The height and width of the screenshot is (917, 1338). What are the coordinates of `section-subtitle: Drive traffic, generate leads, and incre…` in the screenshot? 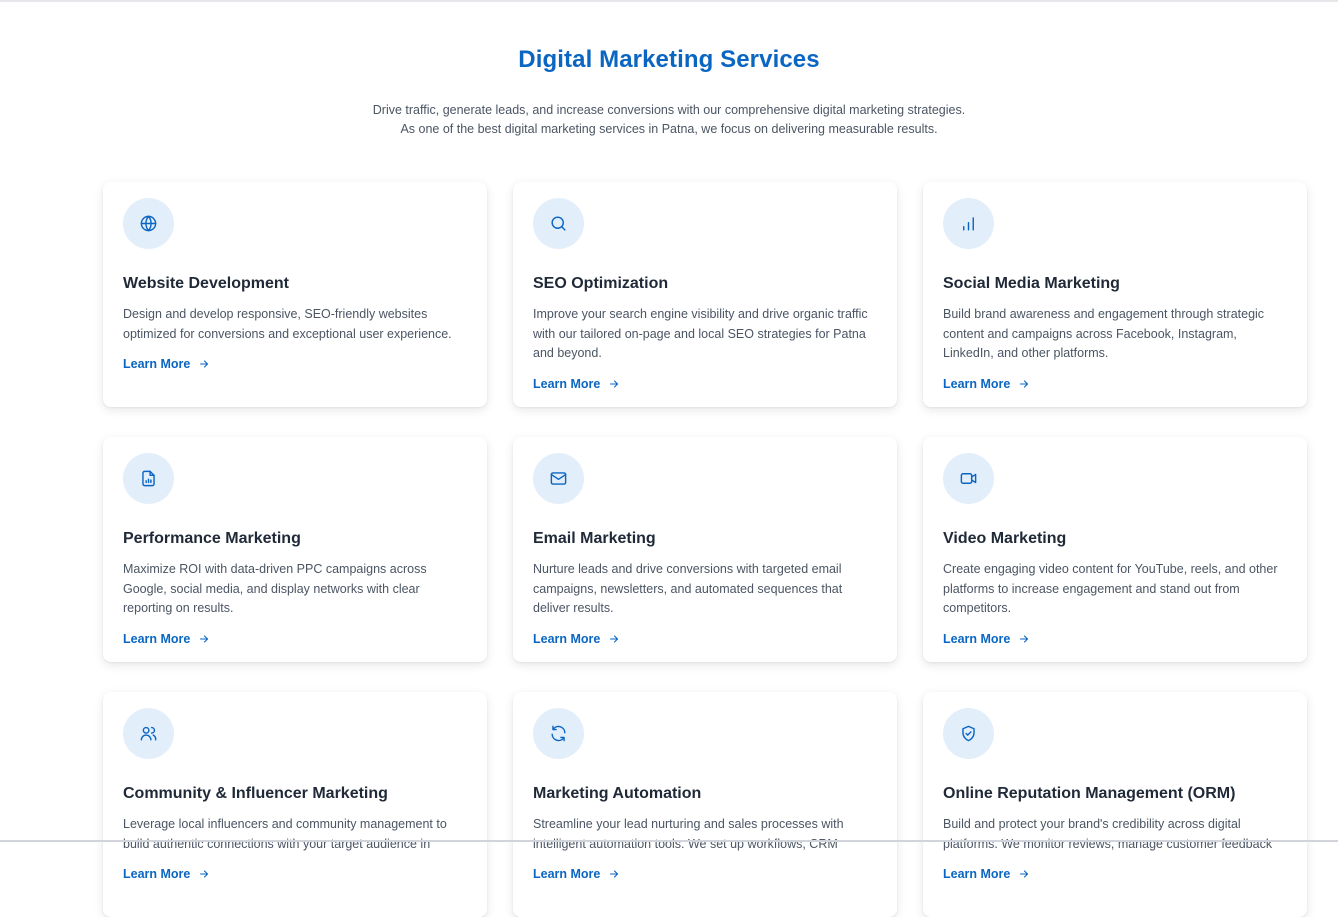 It's located at (669, 120).